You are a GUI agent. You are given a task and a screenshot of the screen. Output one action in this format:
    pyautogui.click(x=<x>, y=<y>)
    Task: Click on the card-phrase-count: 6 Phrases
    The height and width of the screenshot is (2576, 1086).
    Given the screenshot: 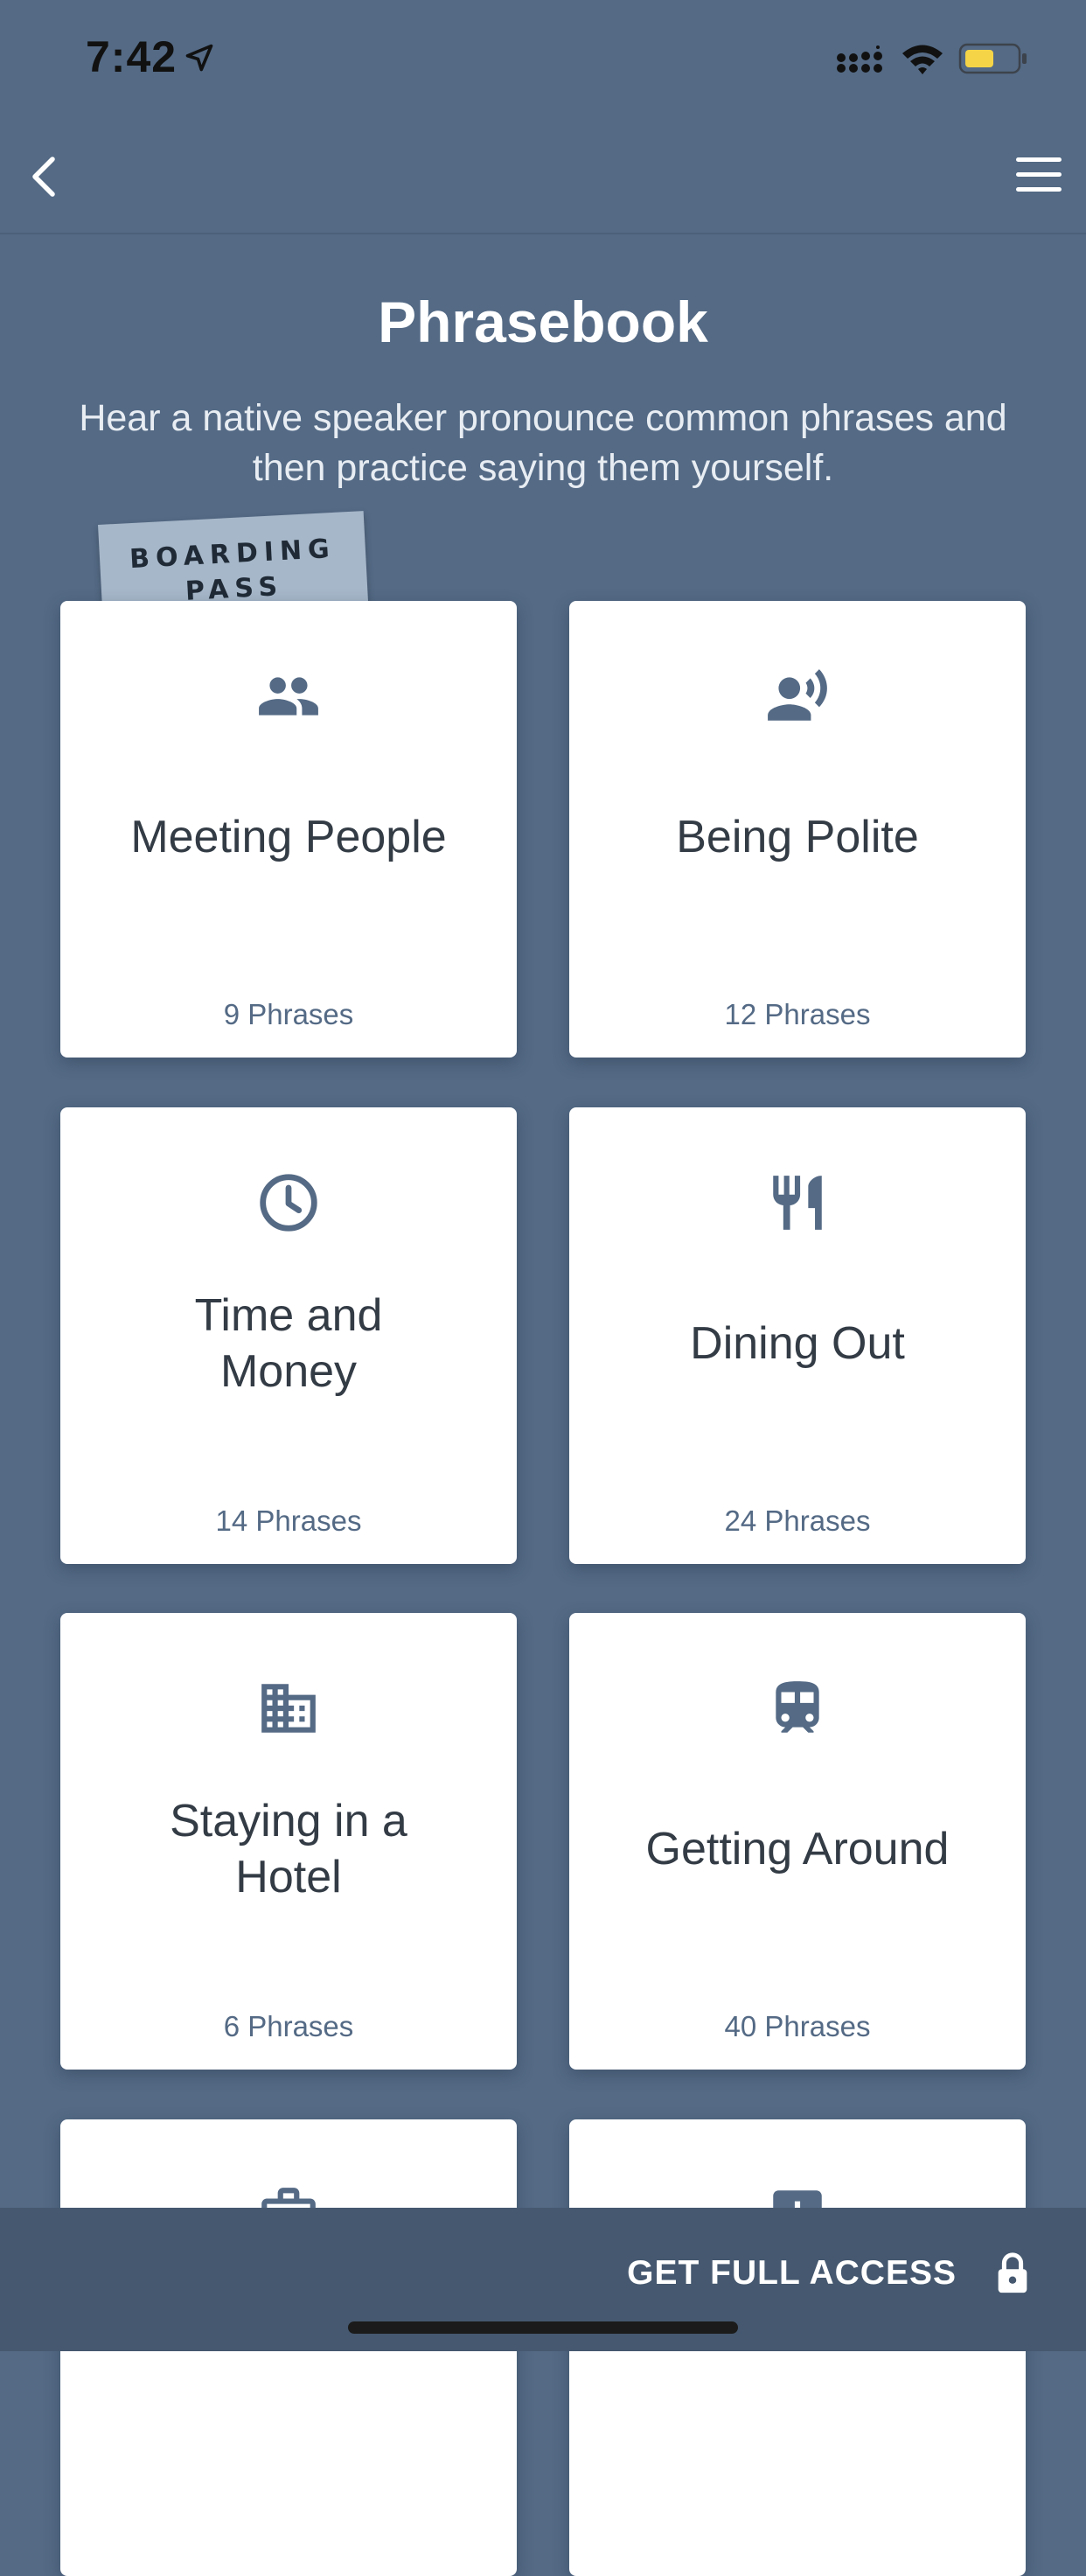 What is the action you would take?
    pyautogui.click(x=288, y=2026)
    